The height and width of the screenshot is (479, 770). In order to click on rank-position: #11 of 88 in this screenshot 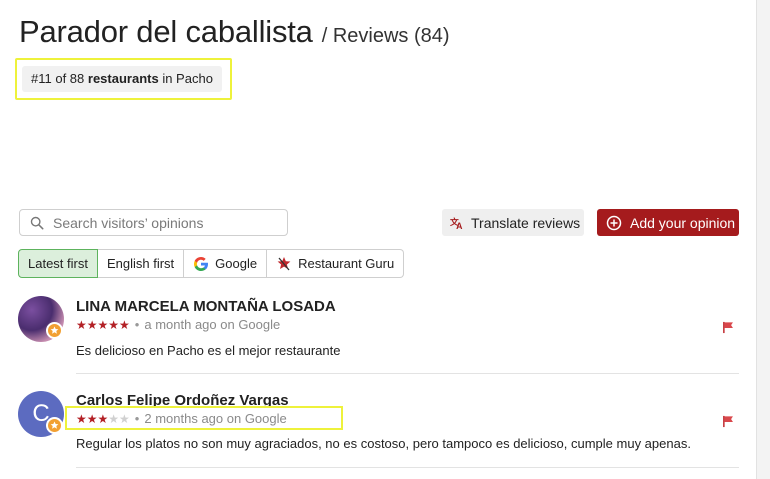, I will do `click(58, 78)`.